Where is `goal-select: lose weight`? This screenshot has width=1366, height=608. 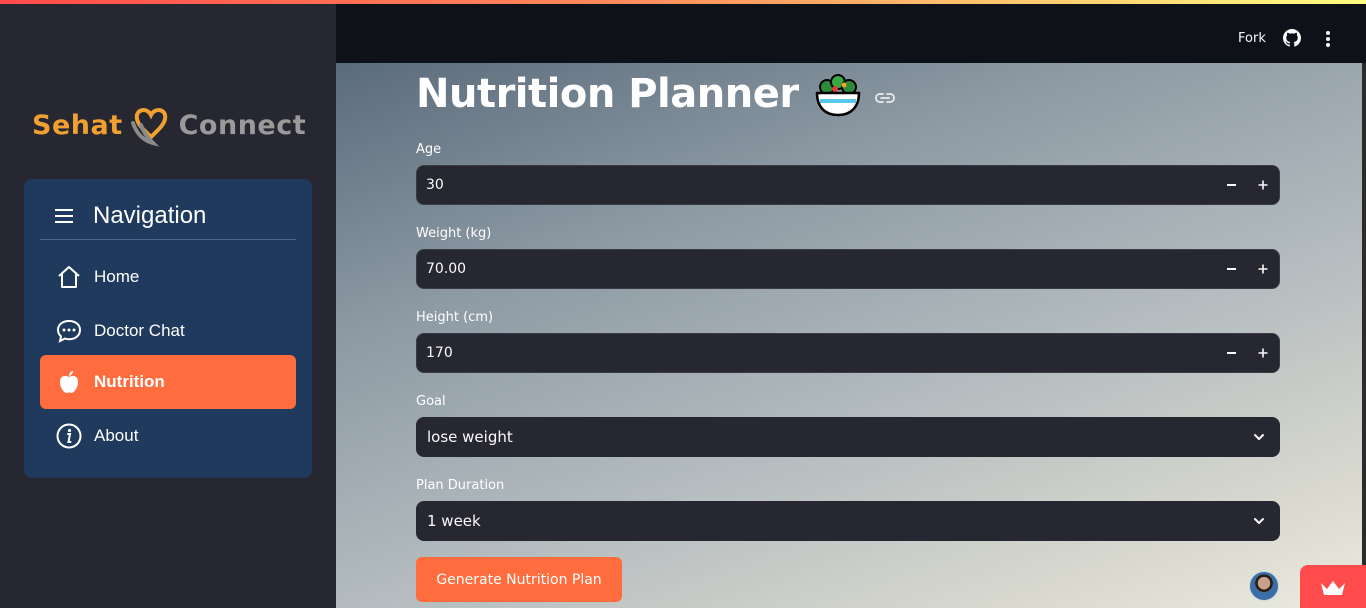
goal-select: lose weight is located at coordinates (848, 437).